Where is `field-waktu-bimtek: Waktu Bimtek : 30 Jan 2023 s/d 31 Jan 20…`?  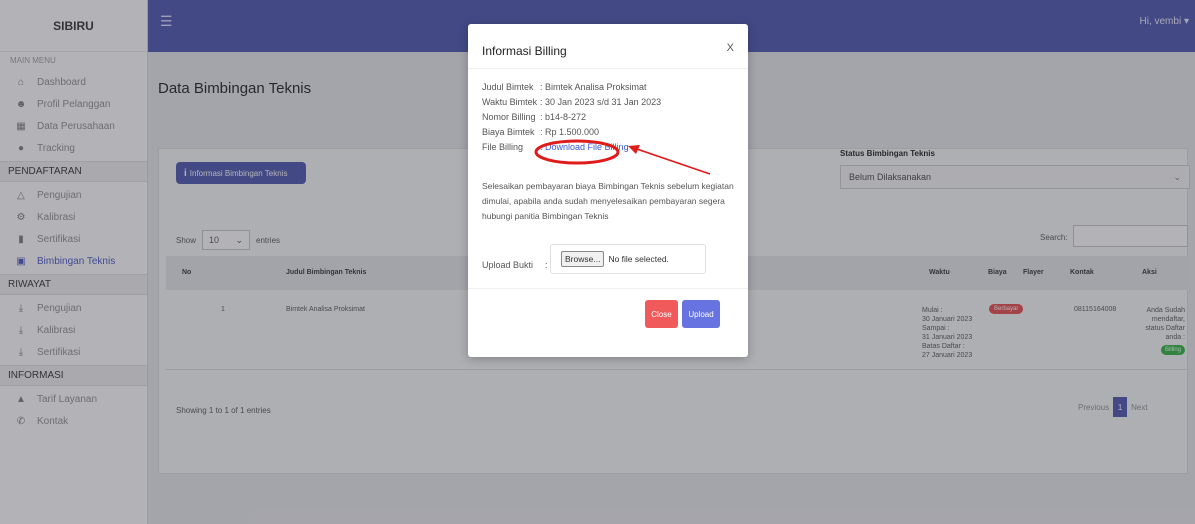 field-waktu-bimtek: Waktu Bimtek : 30 Jan 2023 s/d 31 Jan 20… is located at coordinates (571, 102).